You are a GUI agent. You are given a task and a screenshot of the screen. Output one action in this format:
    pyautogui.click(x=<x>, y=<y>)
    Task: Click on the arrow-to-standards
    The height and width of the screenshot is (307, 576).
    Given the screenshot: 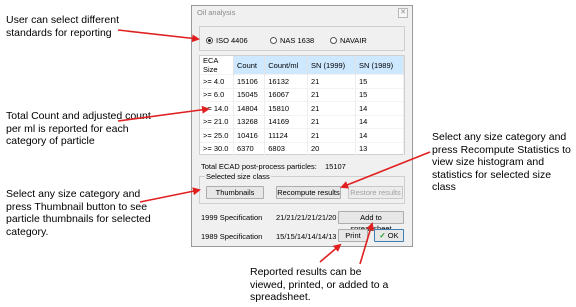 What is the action you would take?
    pyautogui.click(x=158, y=36)
    